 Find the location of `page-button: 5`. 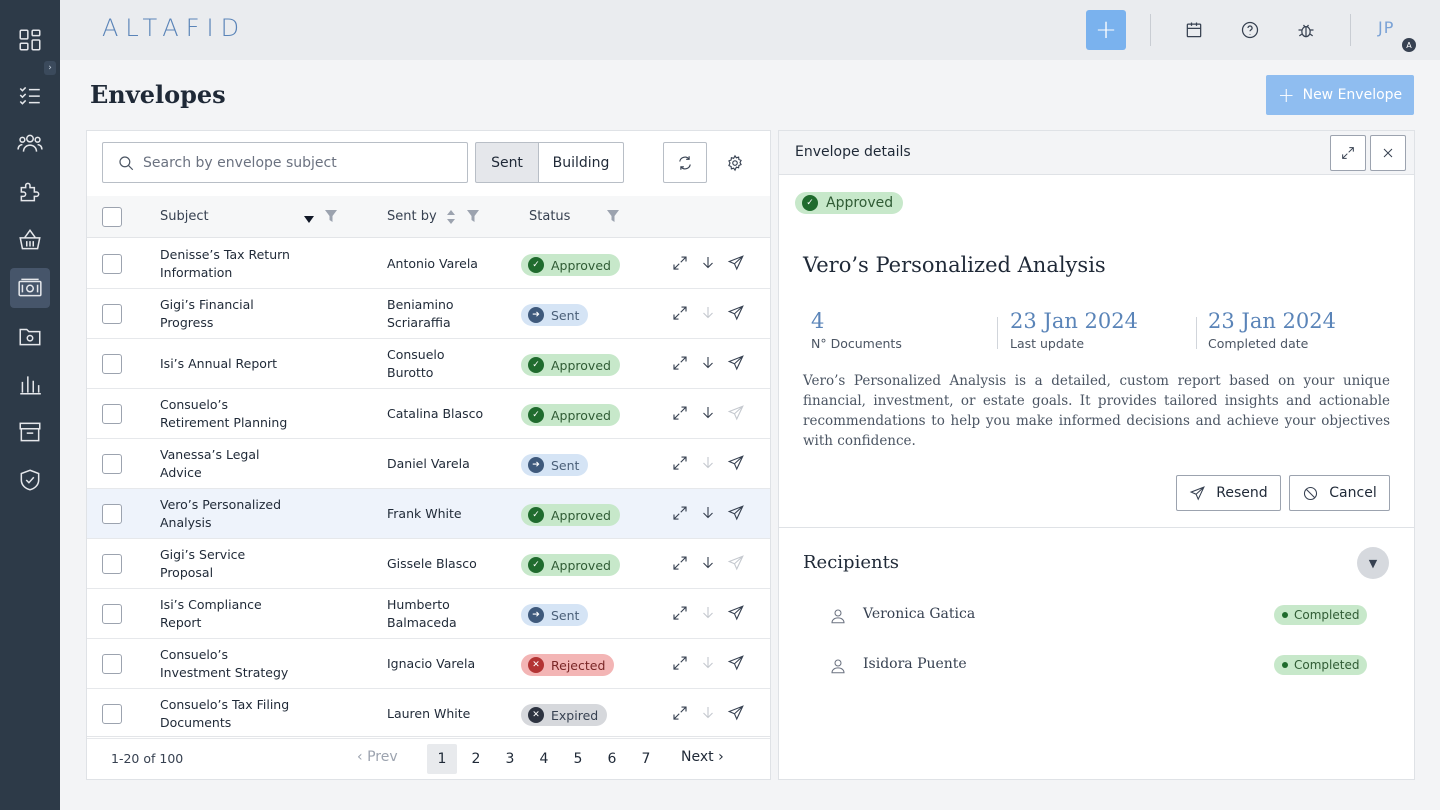

page-button: 5 is located at coordinates (578, 759).